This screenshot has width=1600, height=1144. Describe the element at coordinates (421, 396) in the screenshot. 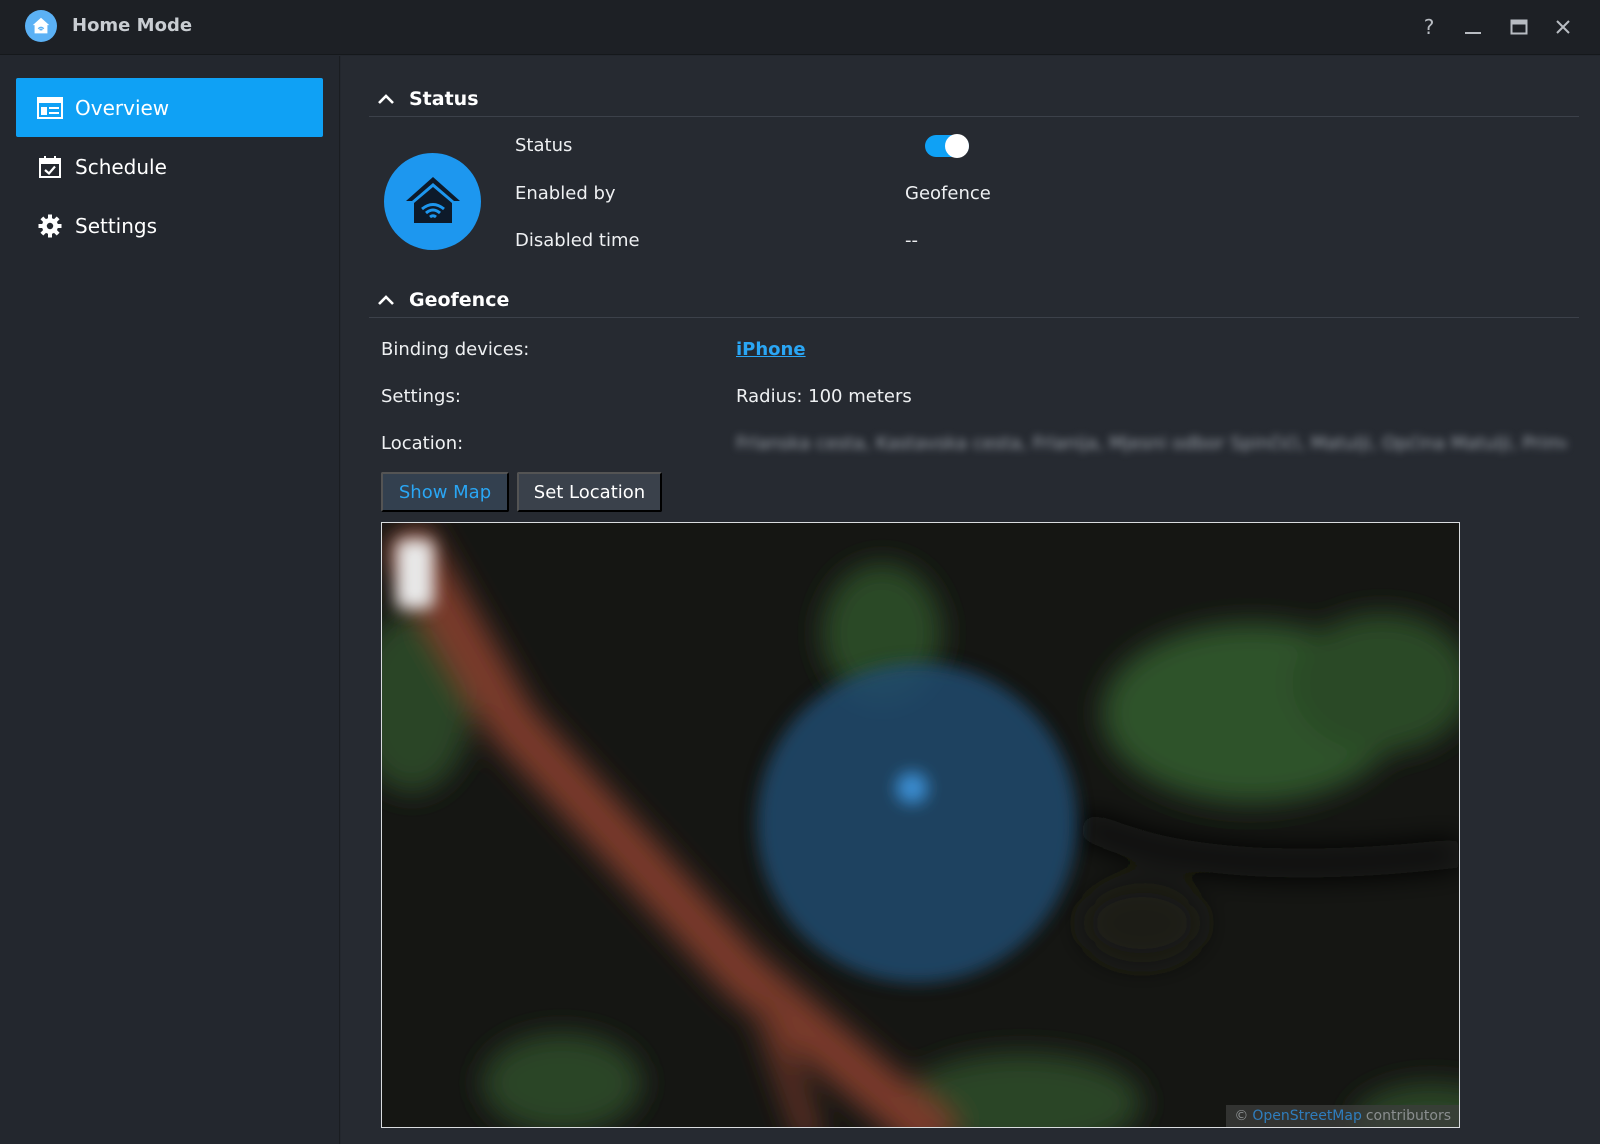

I see `settings-label: Settings:` at that location.